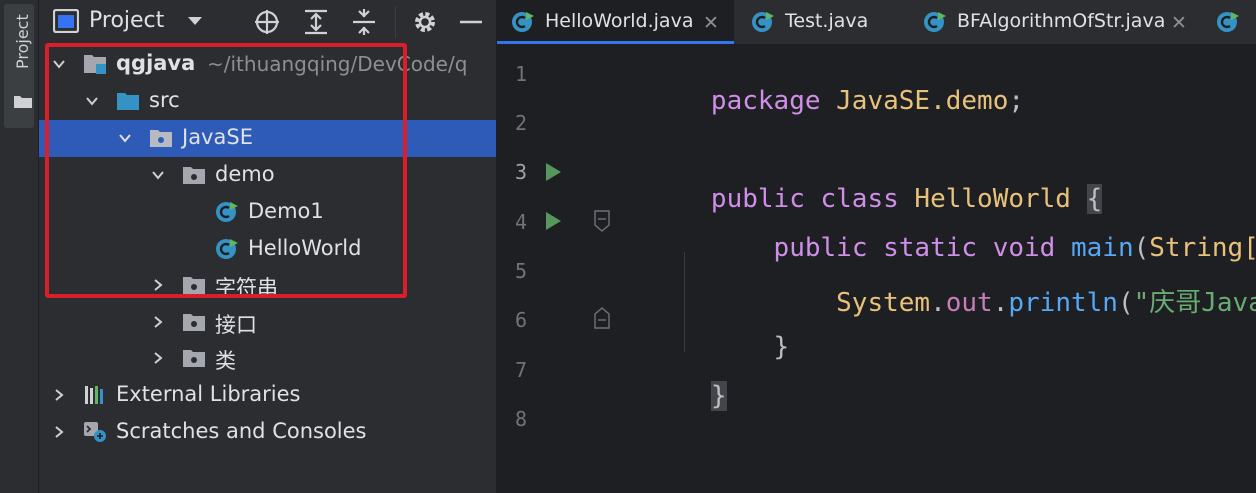 This screenshot has height=493, width=1256. What do you see at coordinates (520, 172) in the screenshot?
I see `line-number: 3` at bounding box center [520, 172].